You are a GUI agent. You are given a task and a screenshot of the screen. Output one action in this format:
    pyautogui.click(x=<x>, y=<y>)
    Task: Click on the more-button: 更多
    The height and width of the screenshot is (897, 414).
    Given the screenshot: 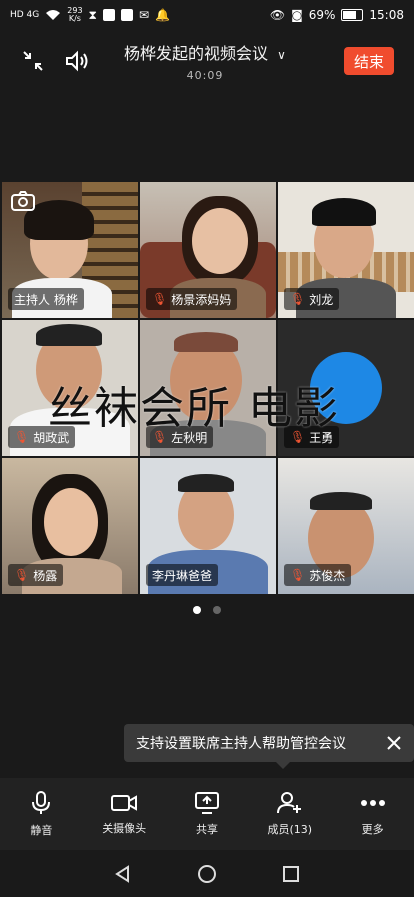 What is the action you would take?
    pyautogui.click(x=372, y=814)
    